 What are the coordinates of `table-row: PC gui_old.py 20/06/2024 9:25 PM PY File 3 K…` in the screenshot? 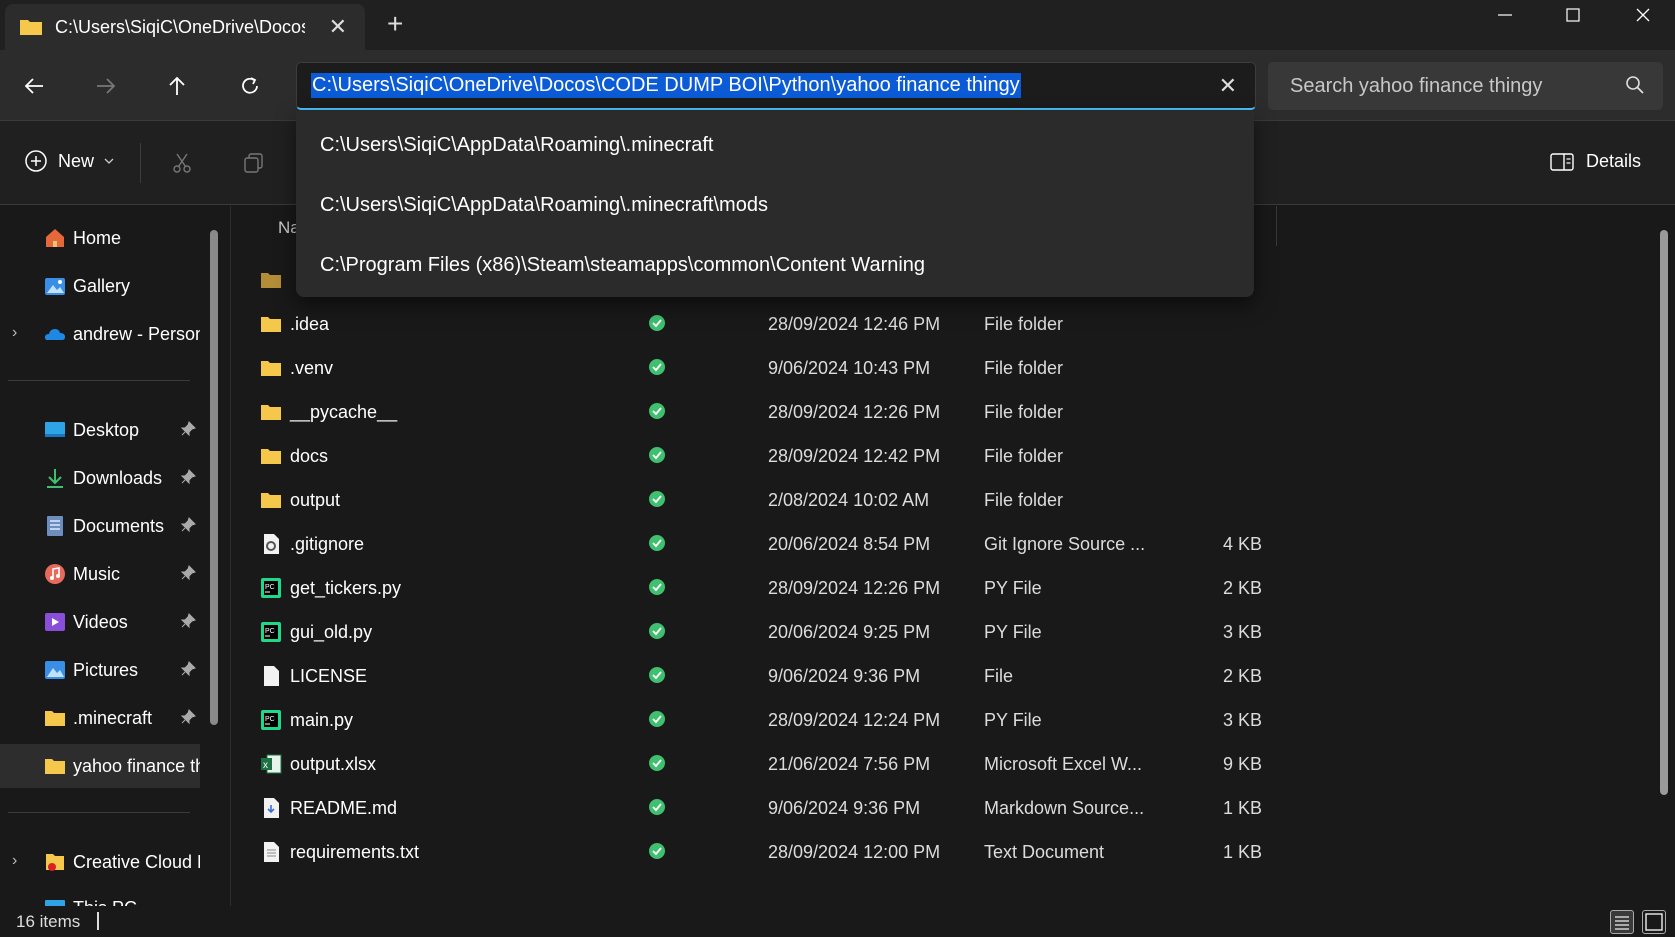 It's located at (760, 632).